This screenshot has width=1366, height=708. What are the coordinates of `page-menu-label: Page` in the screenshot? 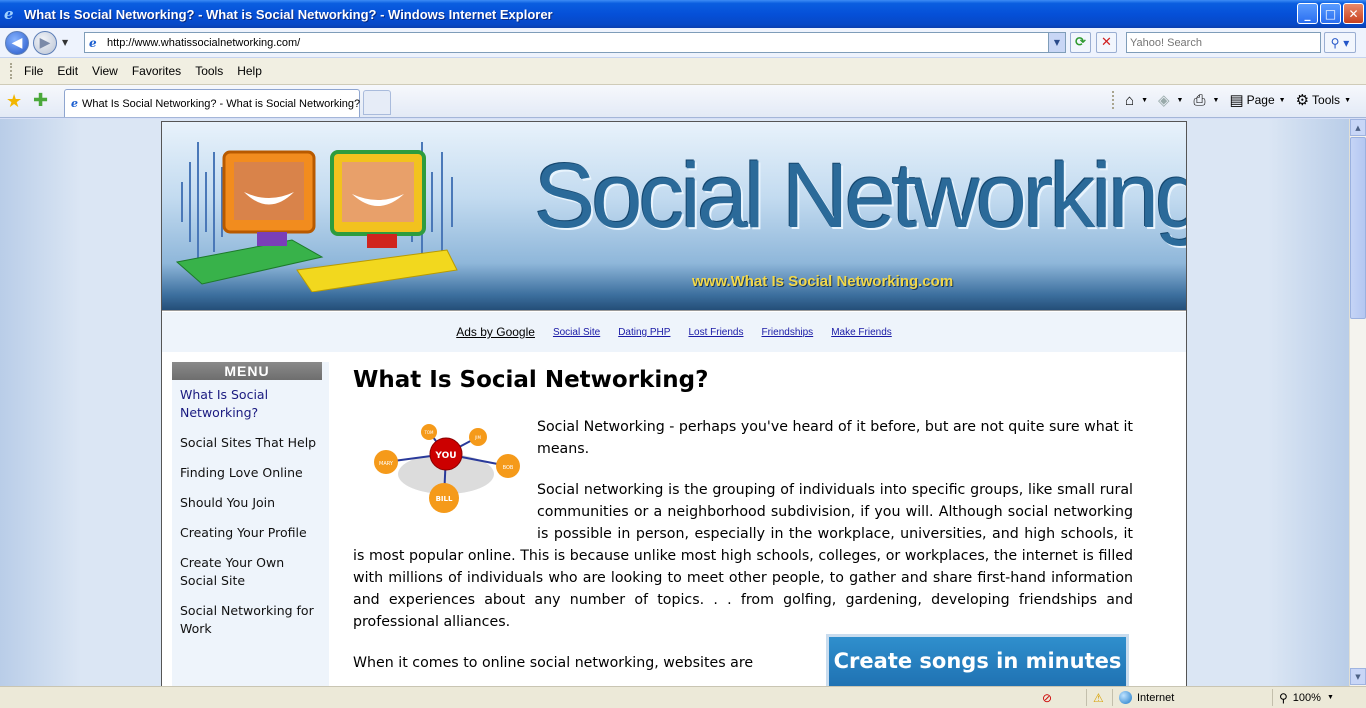 It's located at (1260, 100).